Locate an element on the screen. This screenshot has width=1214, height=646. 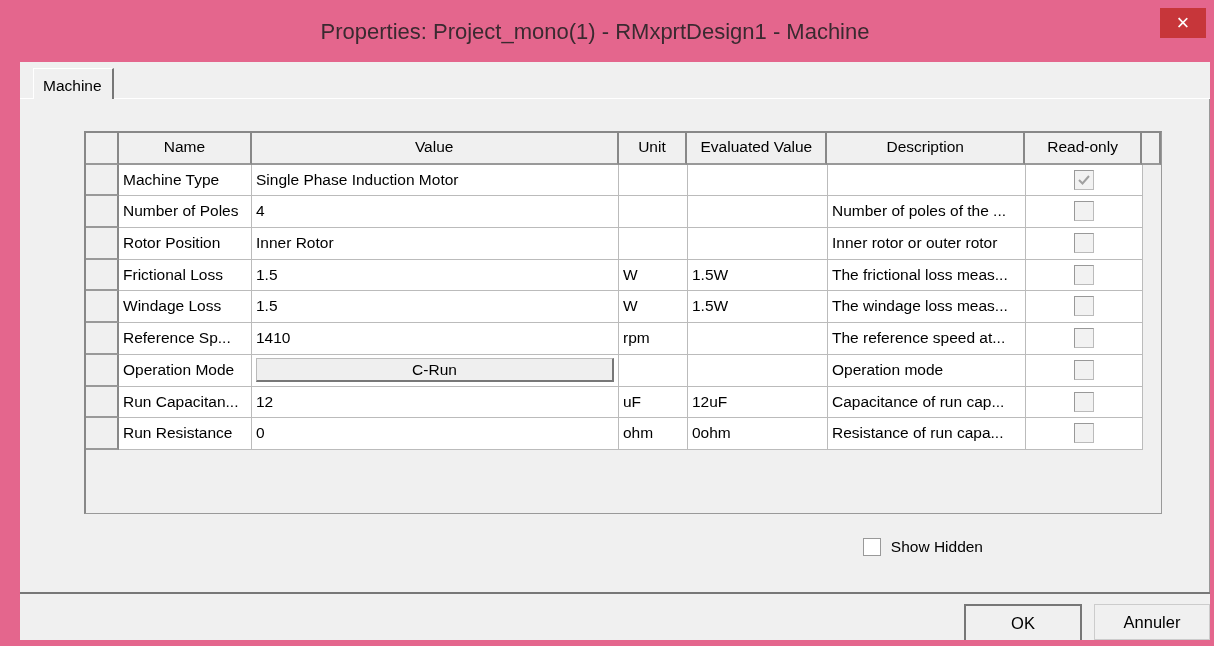
column-header: Read-only is located at coordinates (1083, 149).